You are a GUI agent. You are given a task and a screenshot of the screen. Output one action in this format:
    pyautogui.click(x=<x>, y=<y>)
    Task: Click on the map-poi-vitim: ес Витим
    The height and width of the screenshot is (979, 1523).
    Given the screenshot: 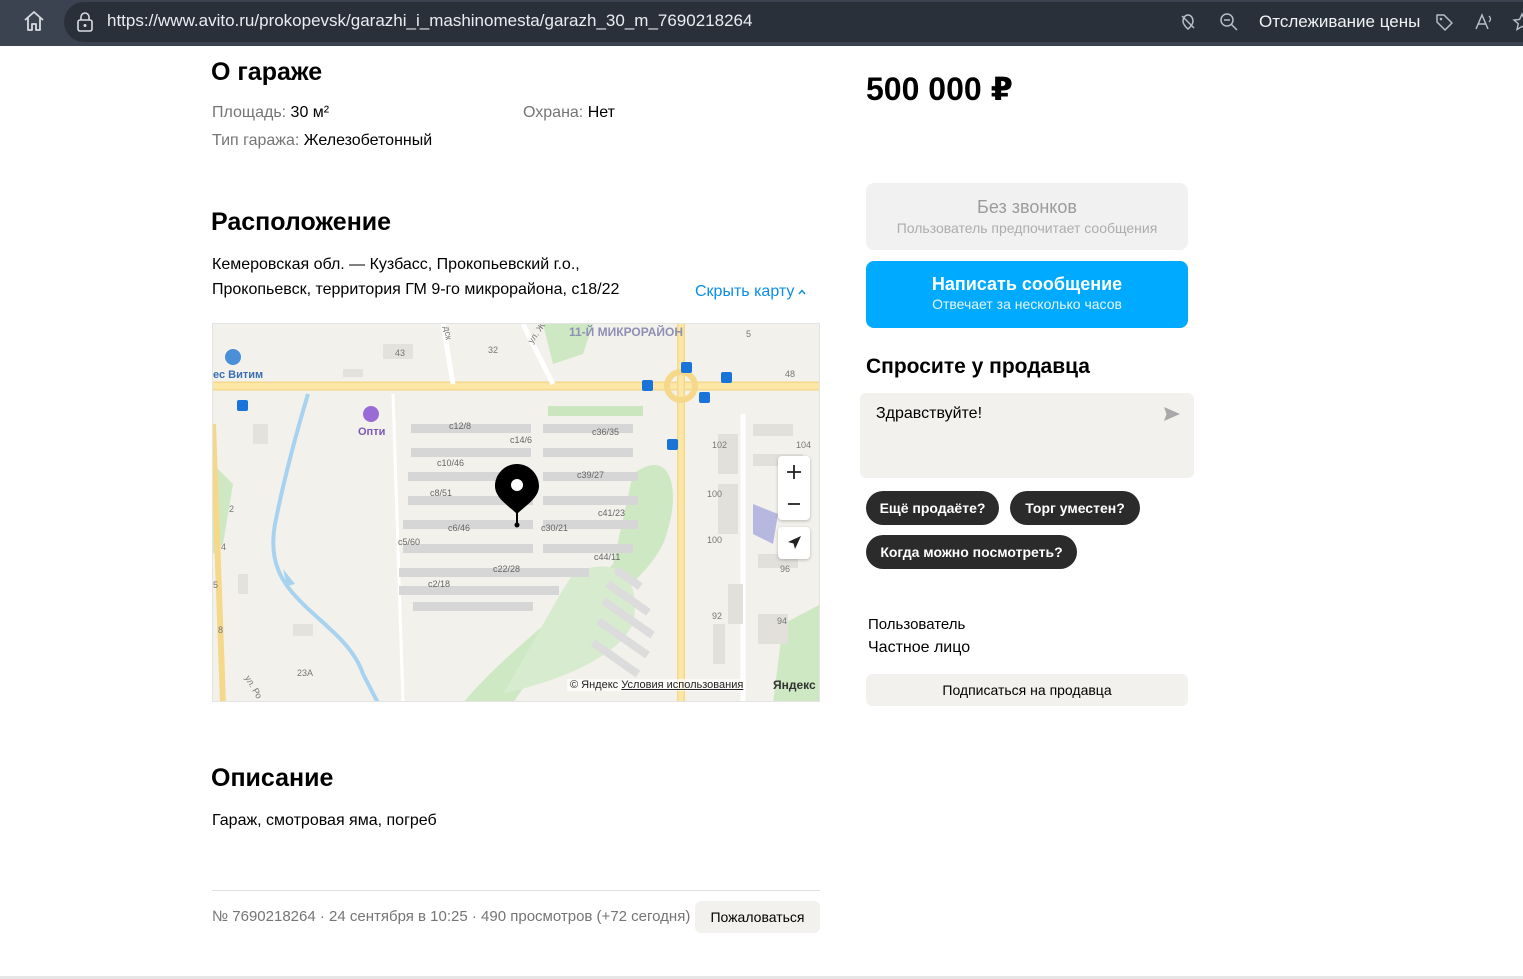 What is the action you would take?
    pyautogui.click(x=238, y=375)
    